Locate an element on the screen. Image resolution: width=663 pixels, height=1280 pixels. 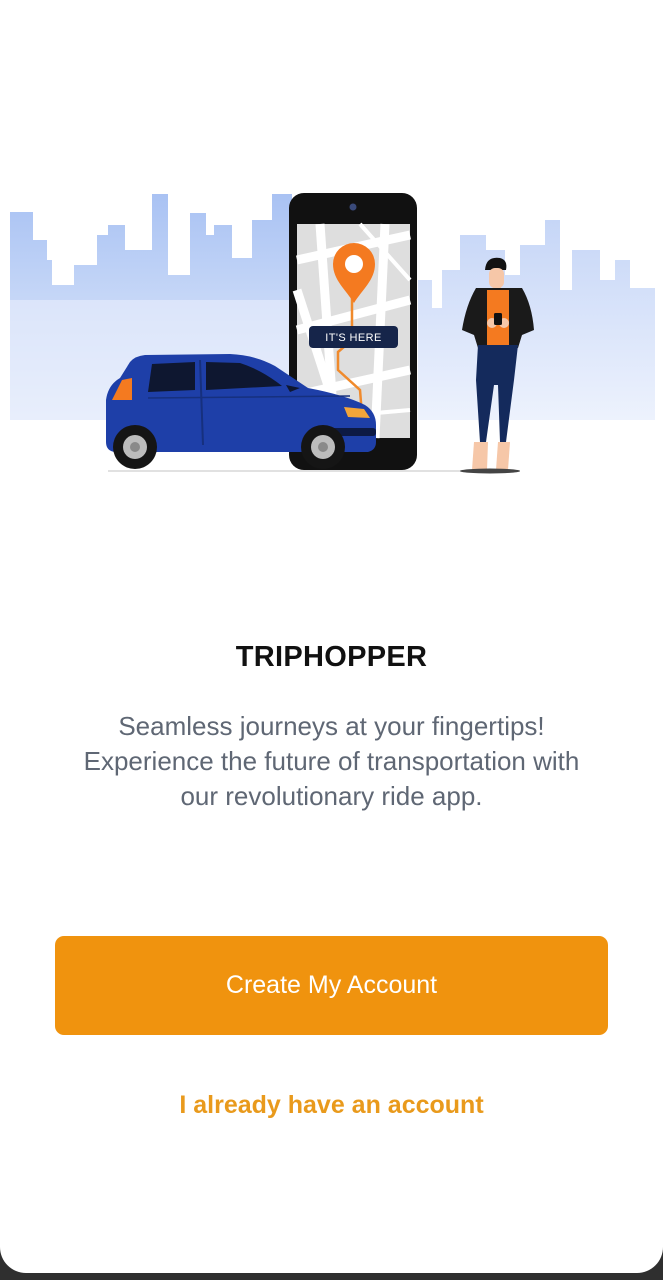
city-skyline-right is located at coordinates (536, 320).